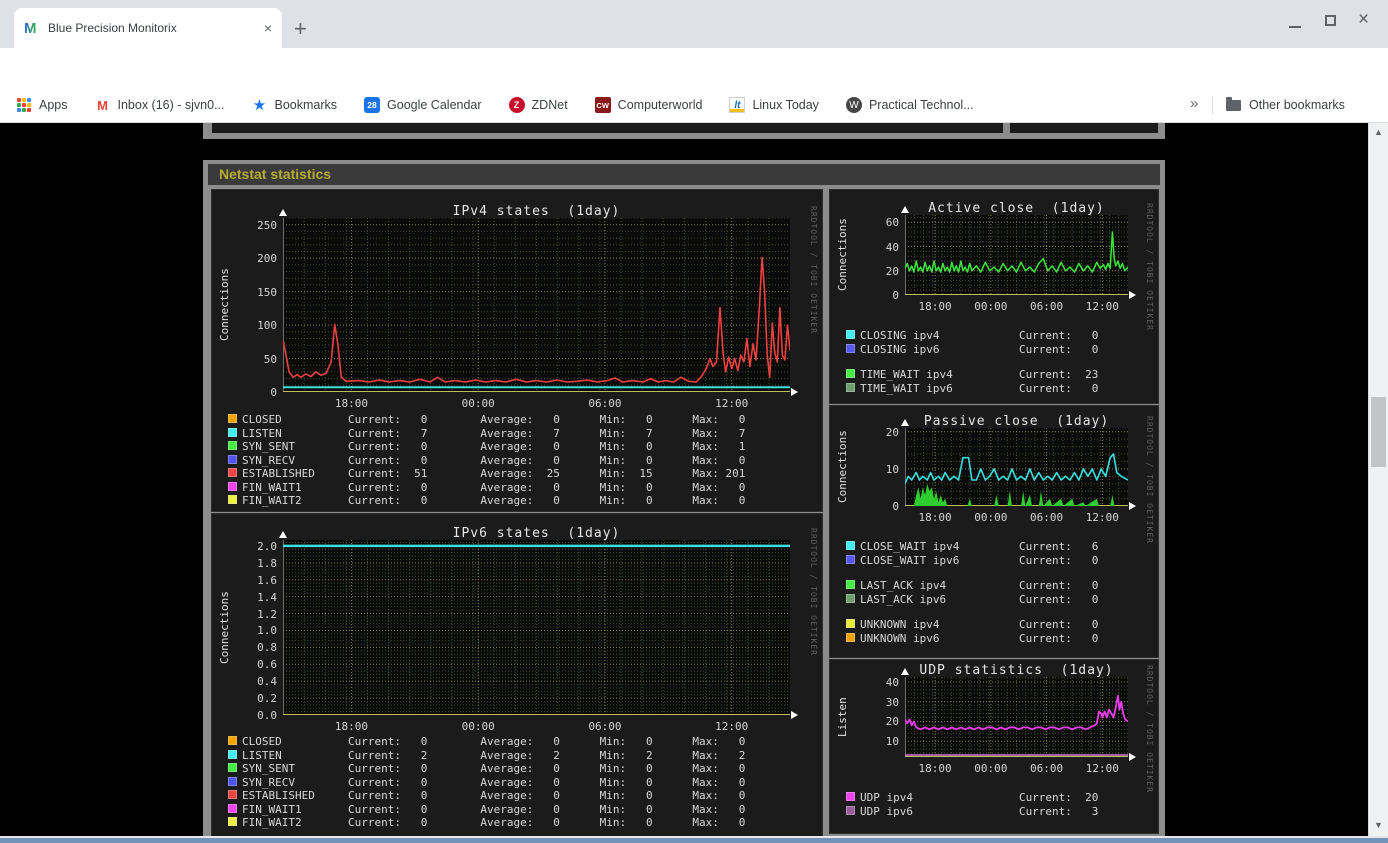 Image resolution: width=1388 pixels, height=843 pixels. What do you see at coordinates (1378, 132) in the screenshot?
I see `scrollbar-up-icon: ▲` at bounding box center [1378, 132].